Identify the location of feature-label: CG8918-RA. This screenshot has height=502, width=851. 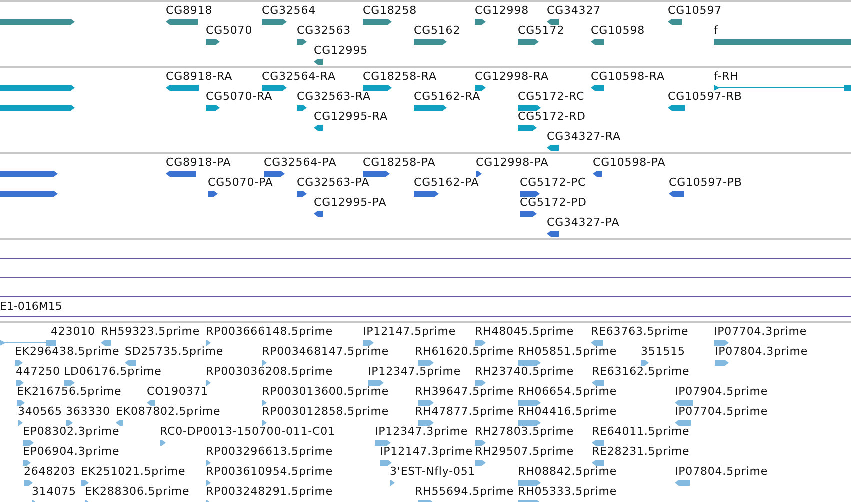
(199, 76).